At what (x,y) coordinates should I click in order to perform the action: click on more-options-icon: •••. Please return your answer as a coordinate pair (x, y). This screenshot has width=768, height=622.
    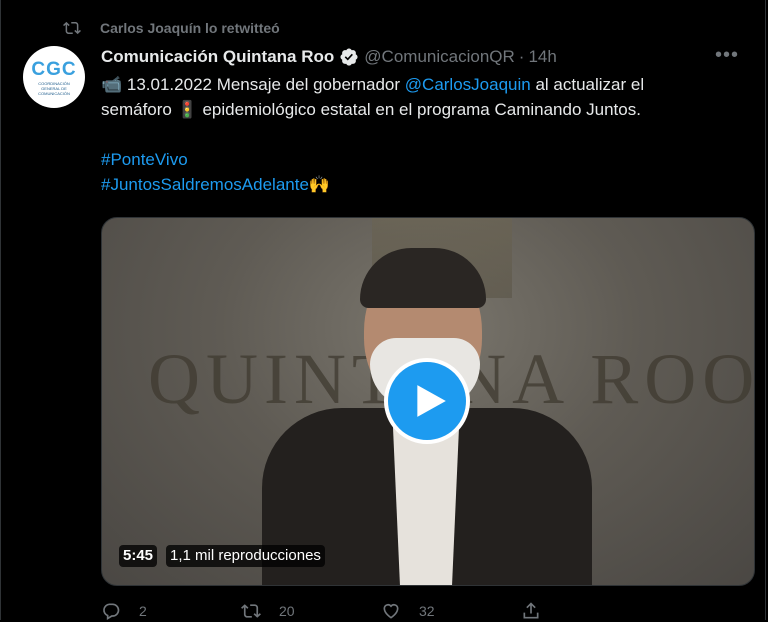
    Looking at the image, I should click on (727, 55).